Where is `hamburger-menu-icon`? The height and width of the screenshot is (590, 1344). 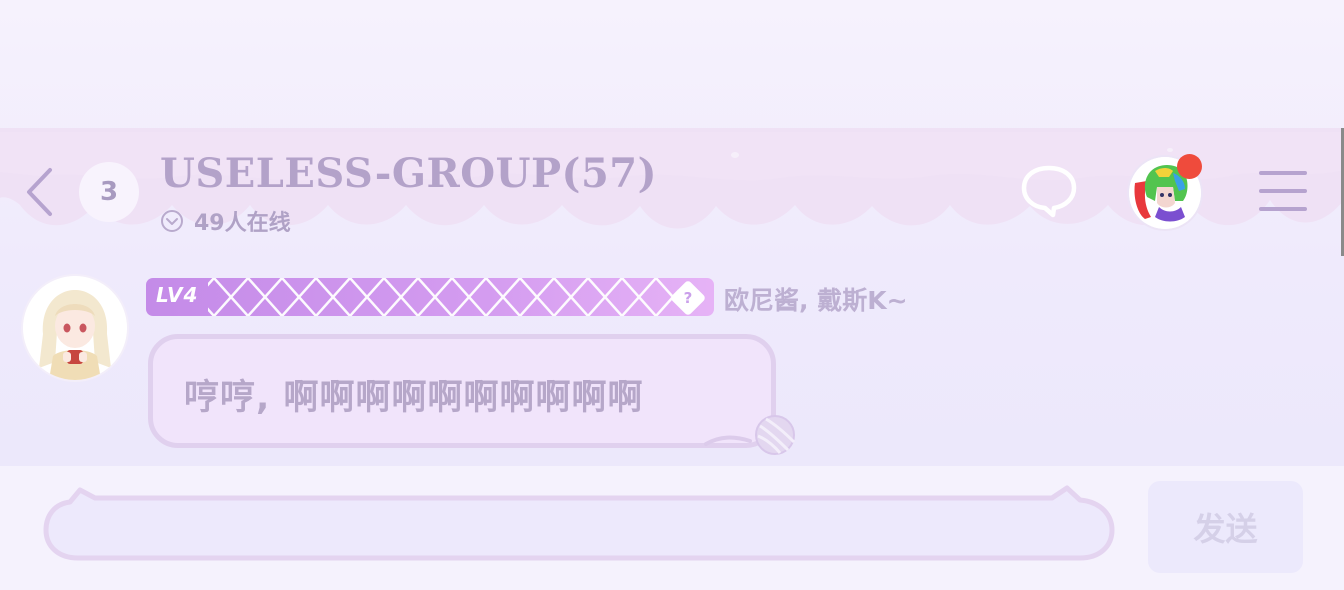
hamburger-menu-icon is located at coordinates (1283, 191).